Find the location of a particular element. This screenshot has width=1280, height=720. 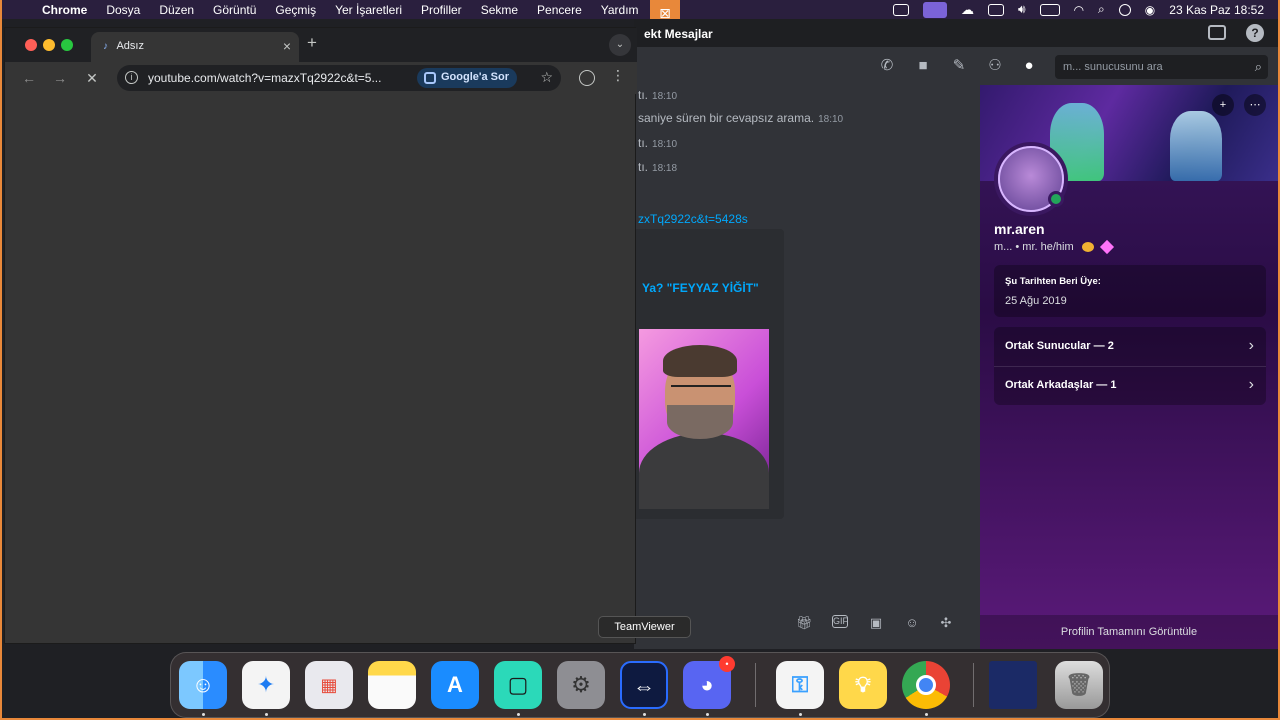

safari-icon: ✦ is located at coordinates (266, 685).